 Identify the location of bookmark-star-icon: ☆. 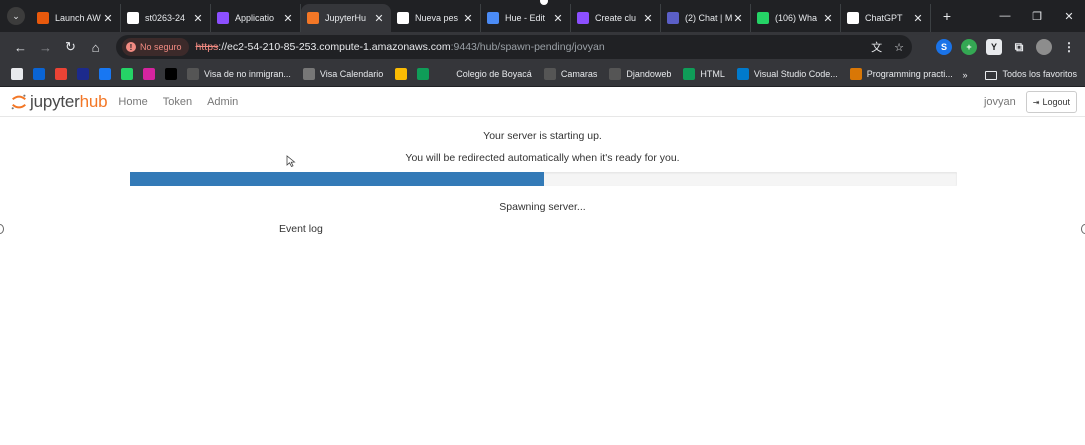
(899, 47).